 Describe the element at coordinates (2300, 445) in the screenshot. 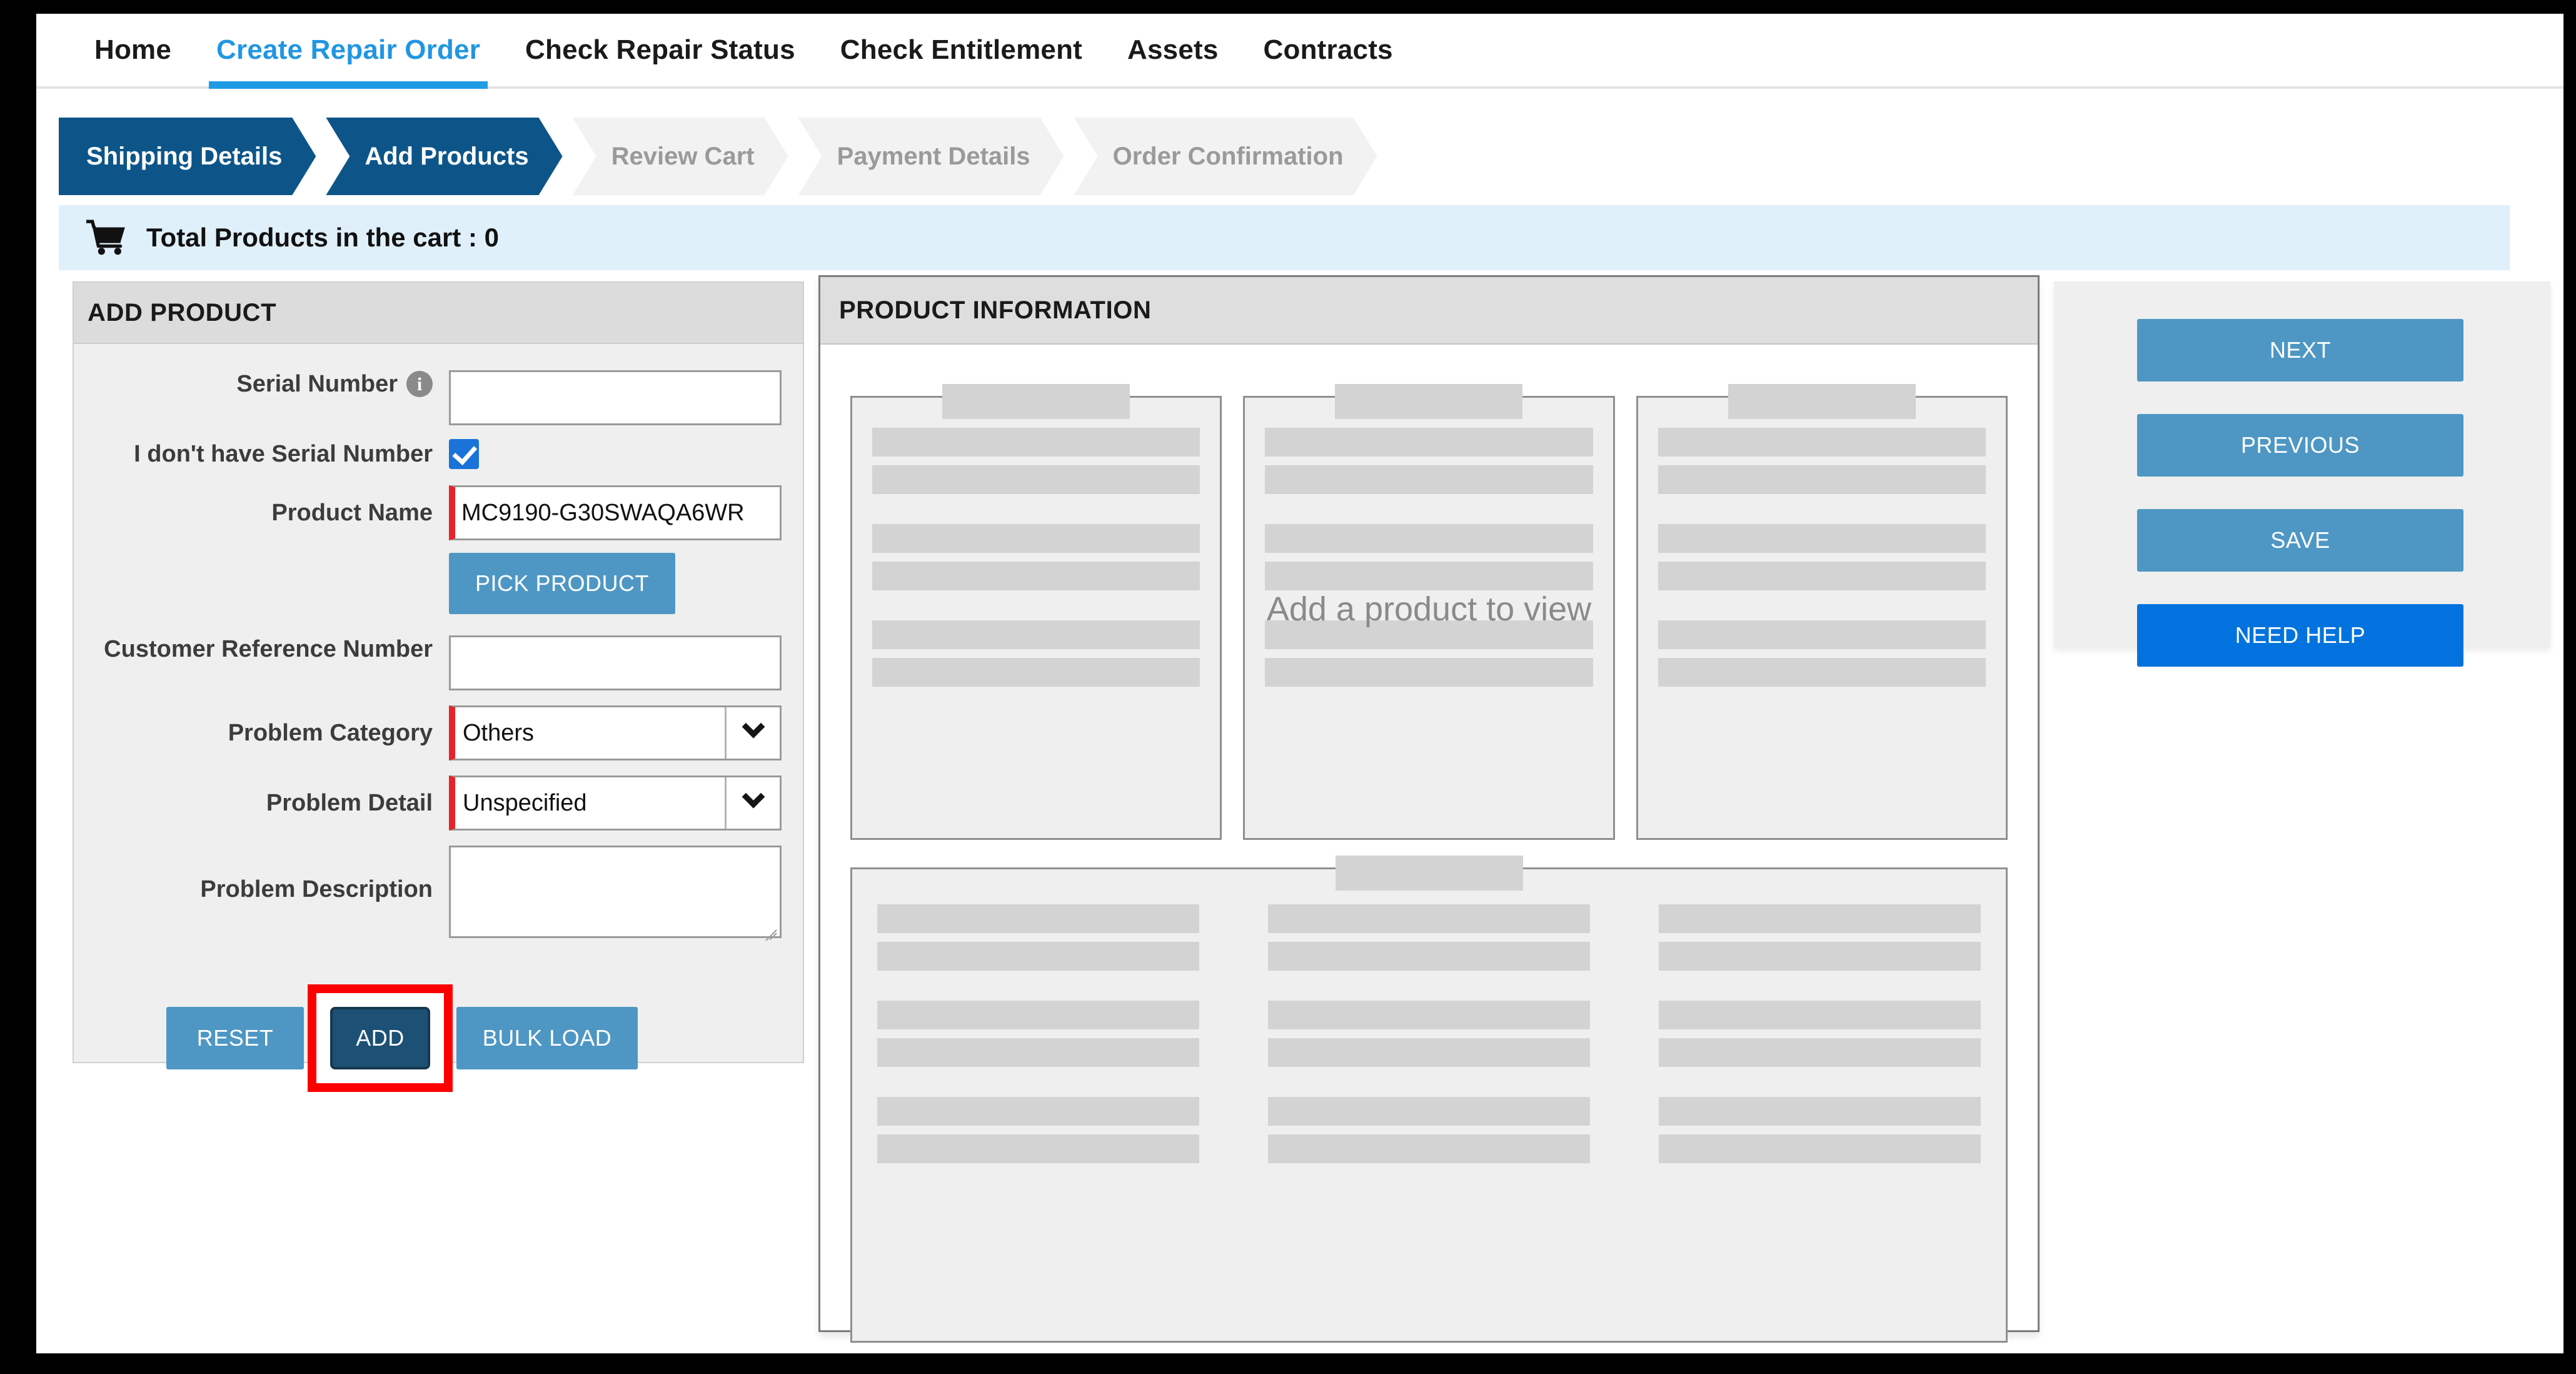

I see `previous-button: PREVIOUS` at that location.